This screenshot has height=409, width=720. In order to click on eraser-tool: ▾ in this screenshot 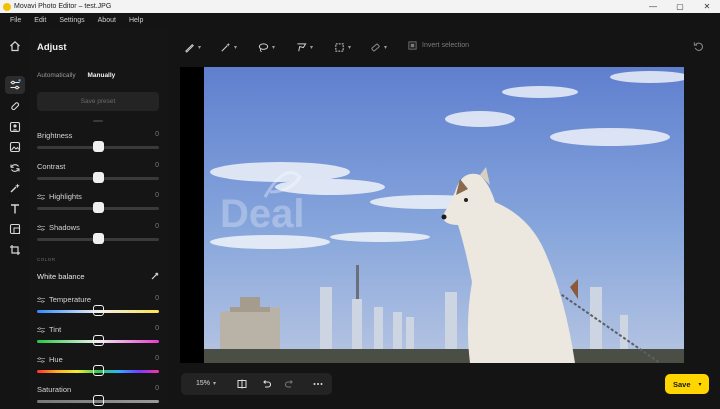, I will do `click(378, 47)`.